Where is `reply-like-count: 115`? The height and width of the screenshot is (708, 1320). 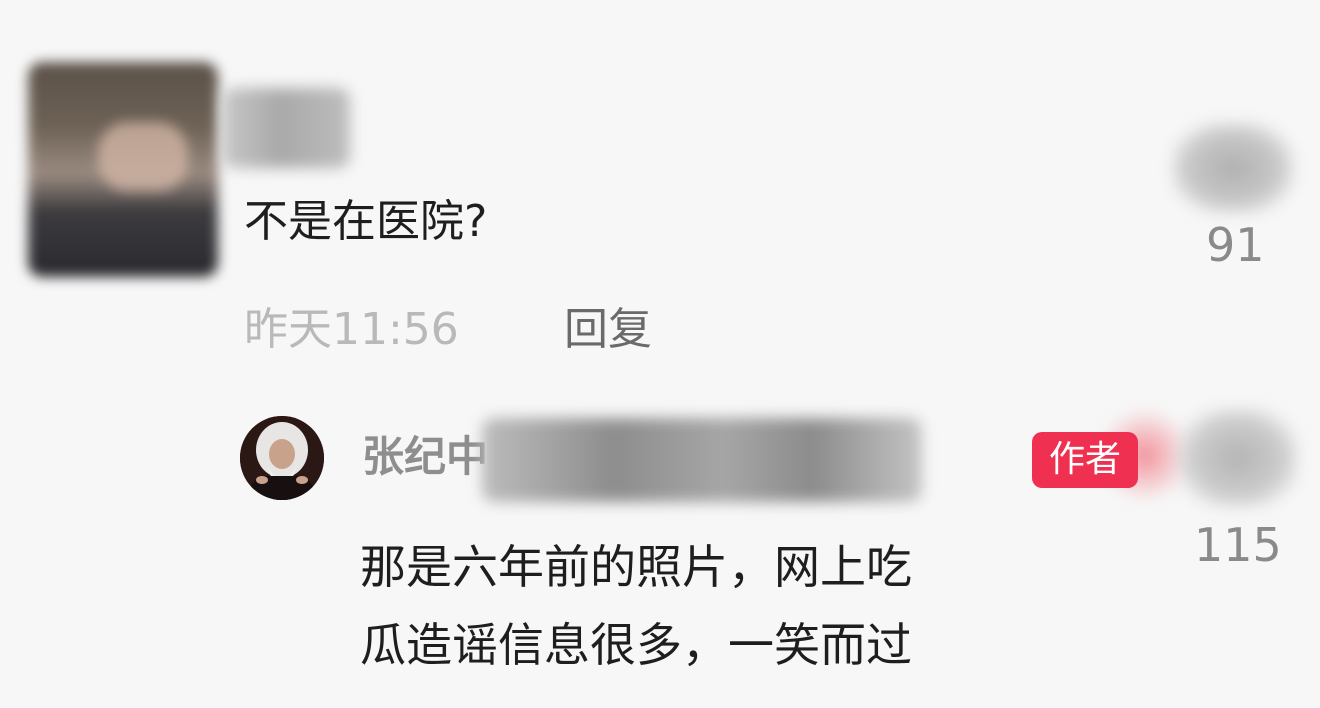
reply-like-count: 115 is located at coordinates (1238, 545).